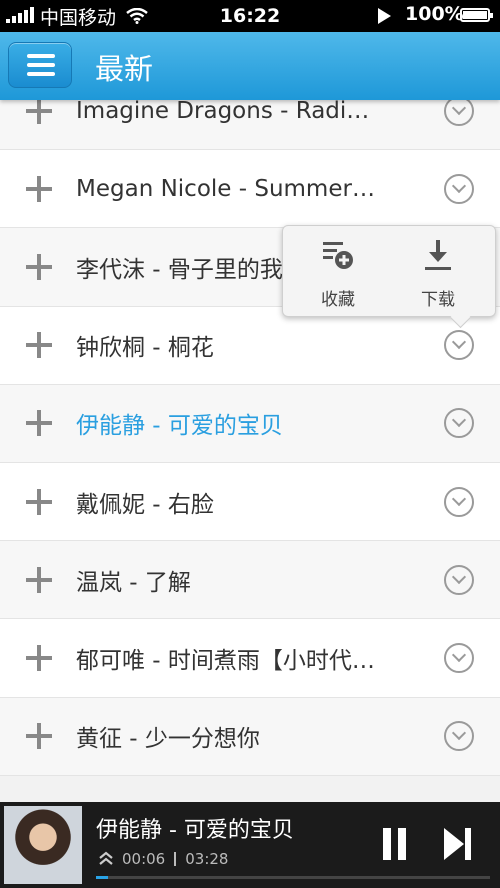  I want to click on list-item: 黄征 - 少一分想你, so click(250, 736).